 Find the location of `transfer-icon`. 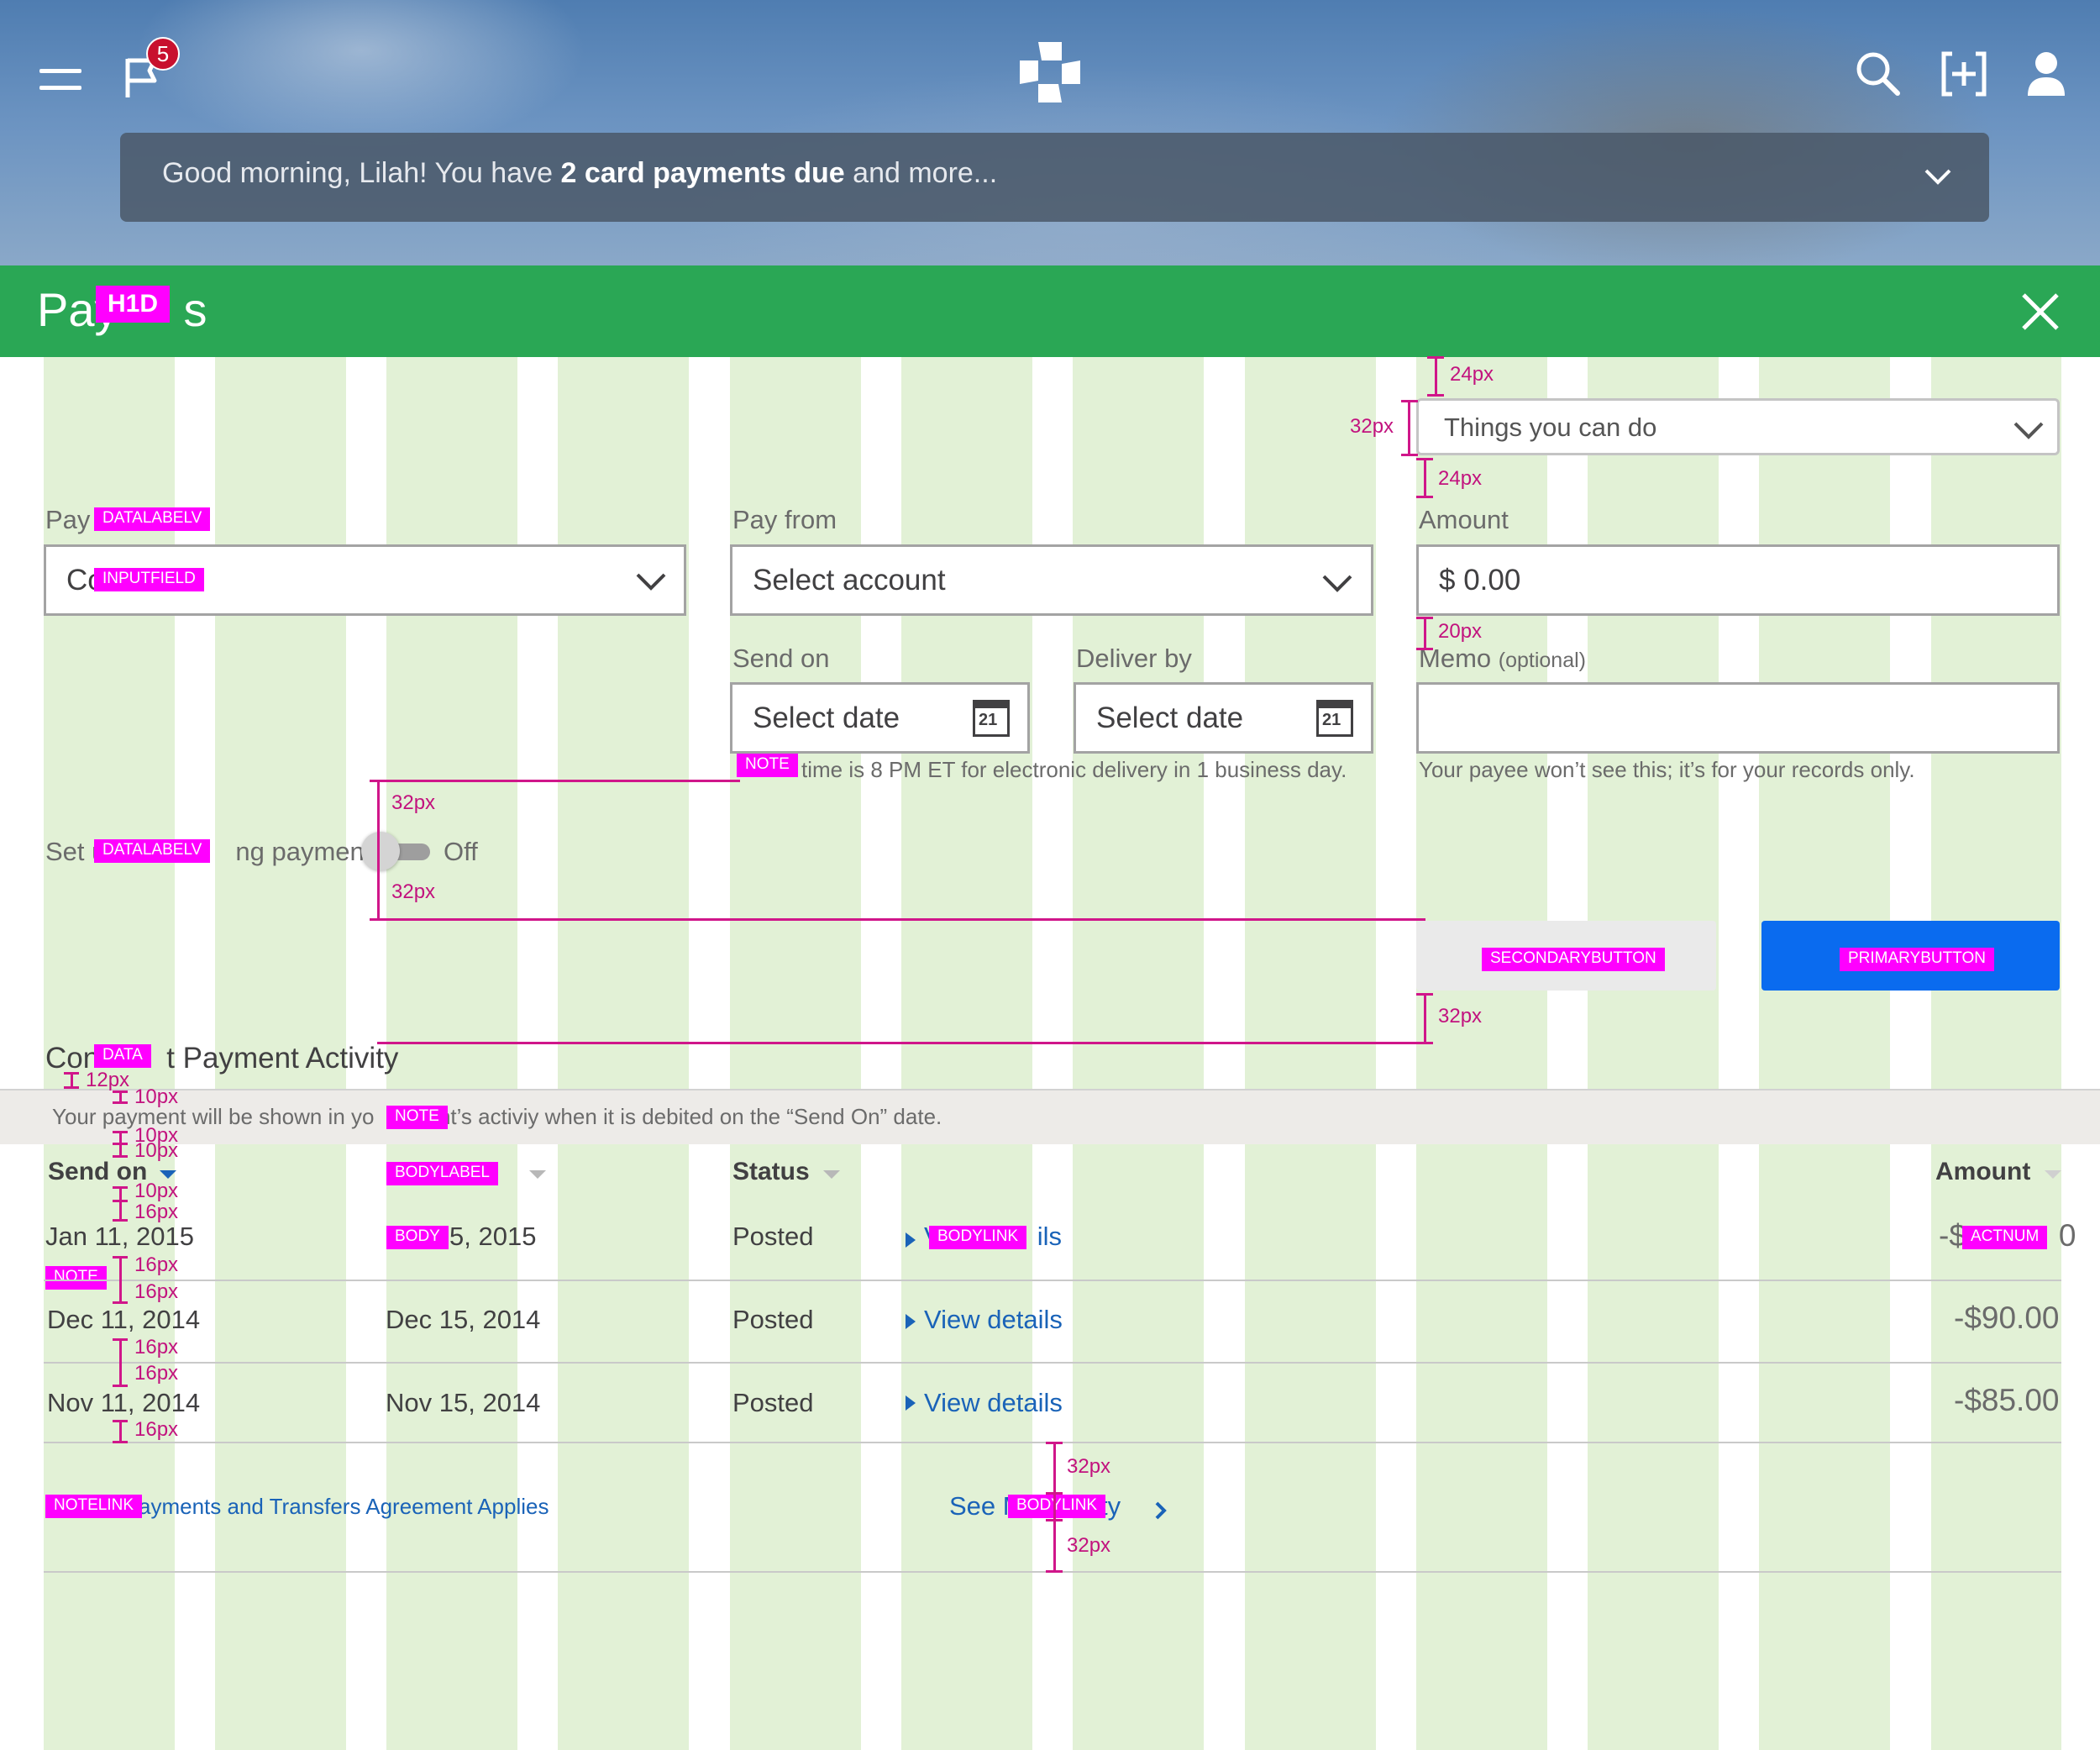

transfer-icon is located at coordinates (1963, 73).